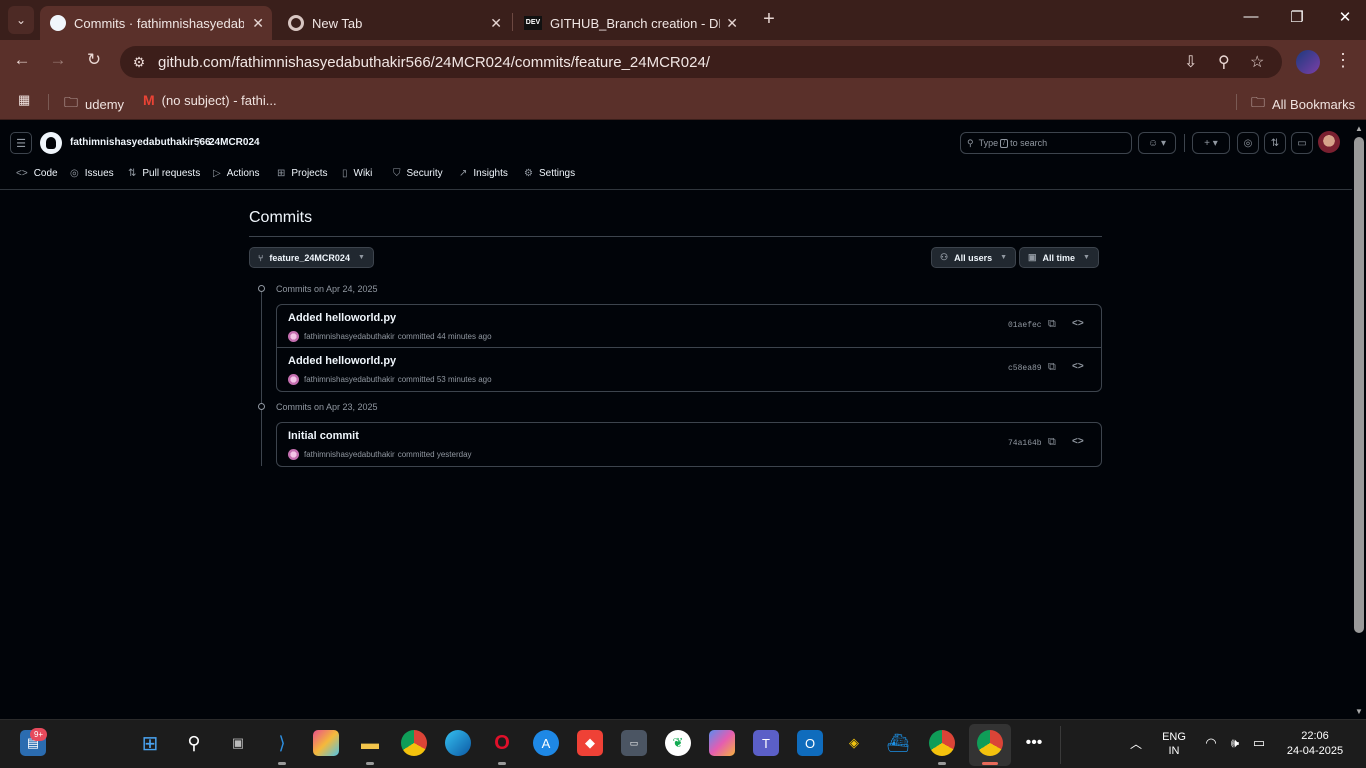  What do you see at coordinates (236, 173) in the screenshot?
I see `tab-actions: ▷ Actions` at bounding box center [236, 173].